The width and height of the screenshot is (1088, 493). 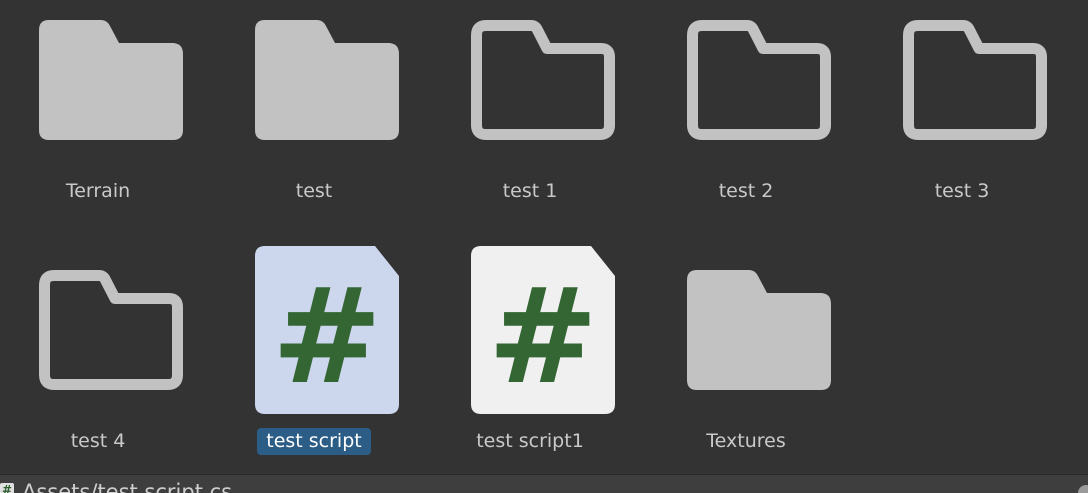 What do you see at coordinates (746, 441) in the screenshot?
I see `asset-label: Textures` at bounding box center [746, 441].